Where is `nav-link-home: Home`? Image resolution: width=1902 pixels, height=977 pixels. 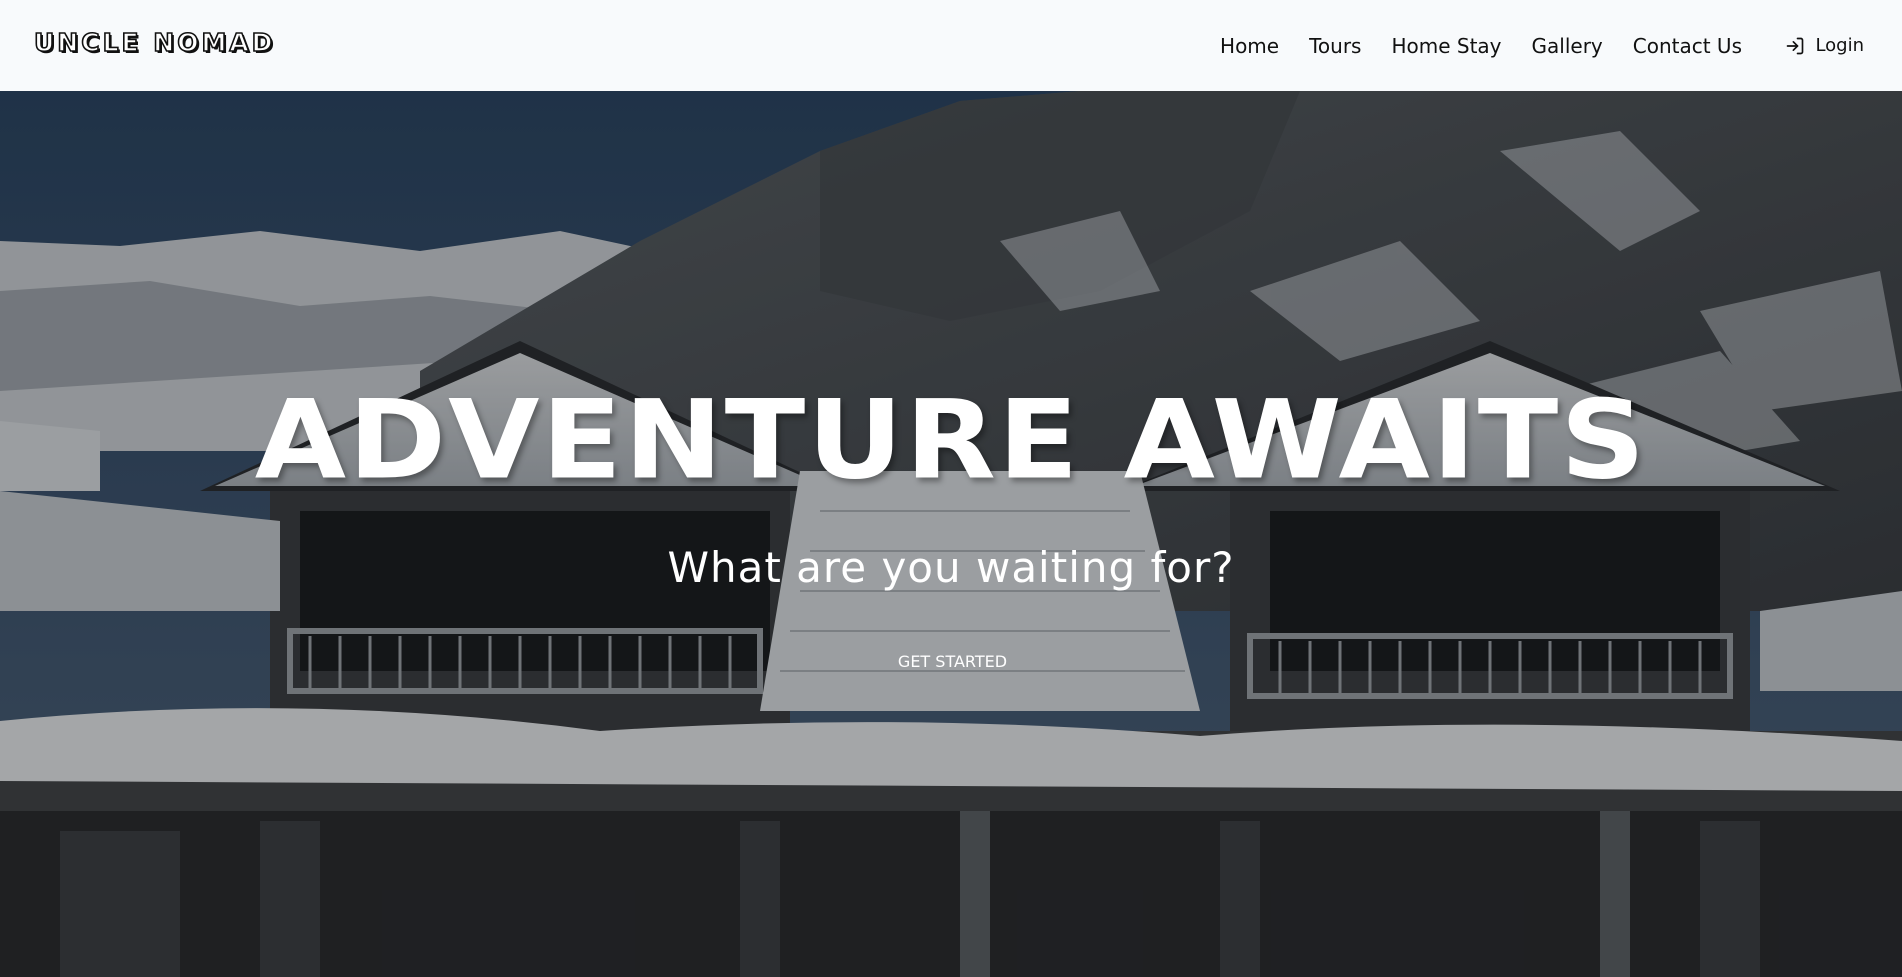
nav-link-home: Home is located at coordinates (1249, 46).